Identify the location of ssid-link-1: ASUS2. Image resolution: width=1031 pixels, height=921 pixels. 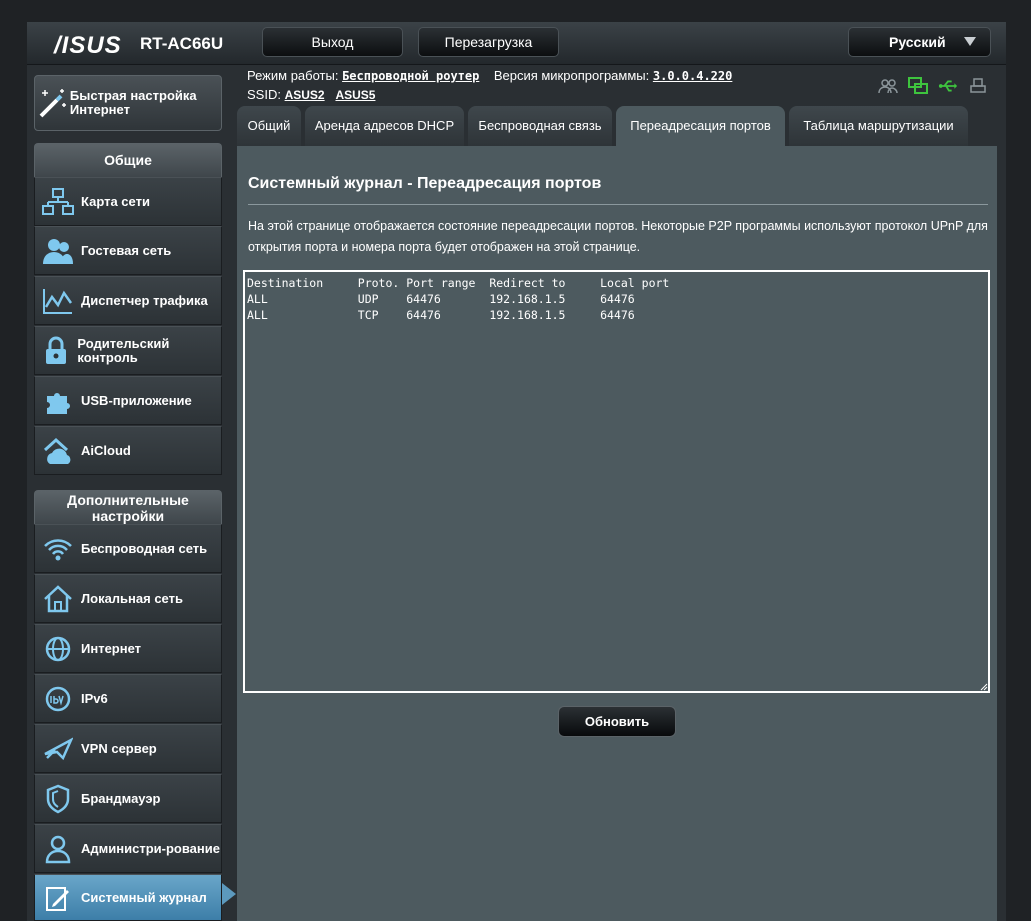
(305, 95).